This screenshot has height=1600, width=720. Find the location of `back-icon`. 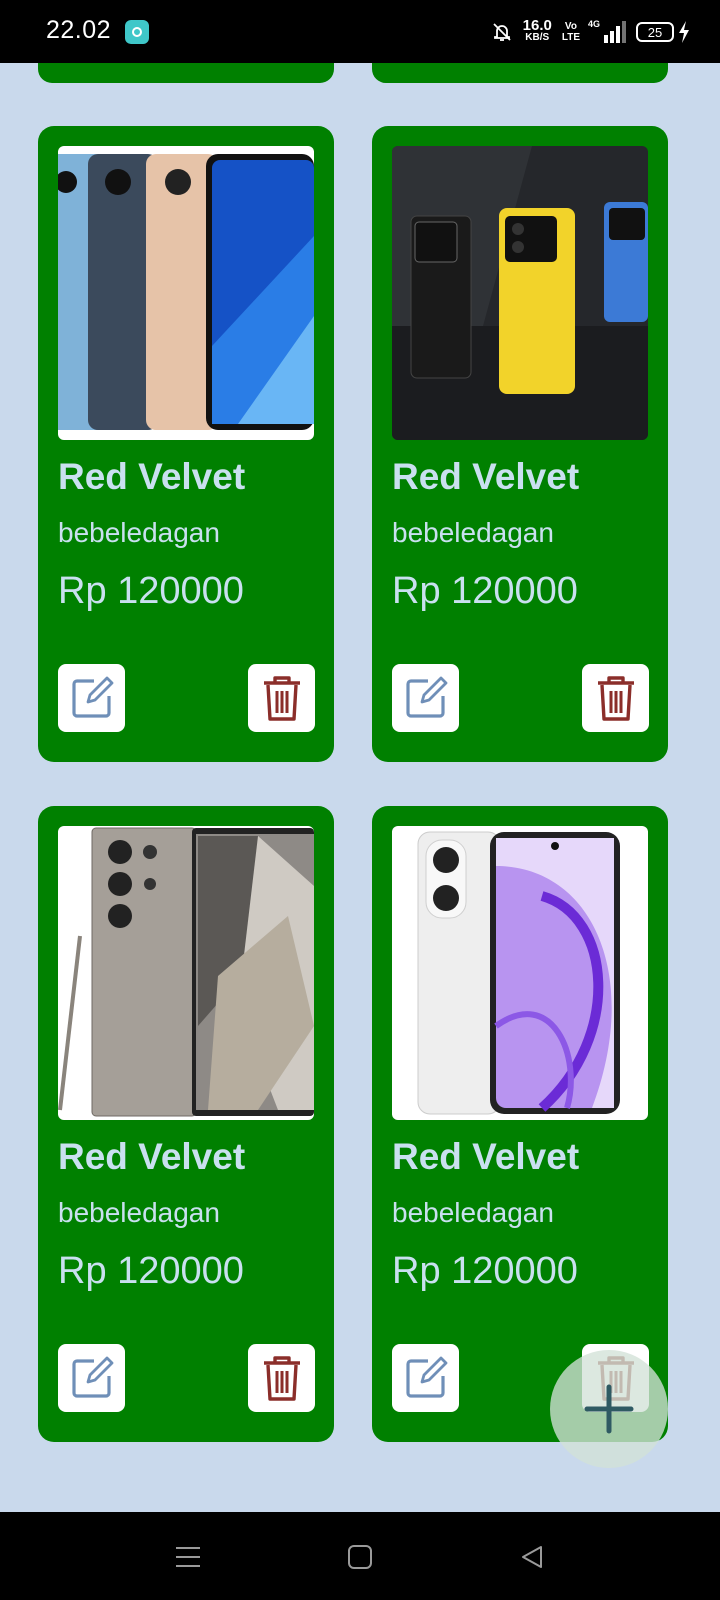

back-icon is located at coordinates (532, 1557).